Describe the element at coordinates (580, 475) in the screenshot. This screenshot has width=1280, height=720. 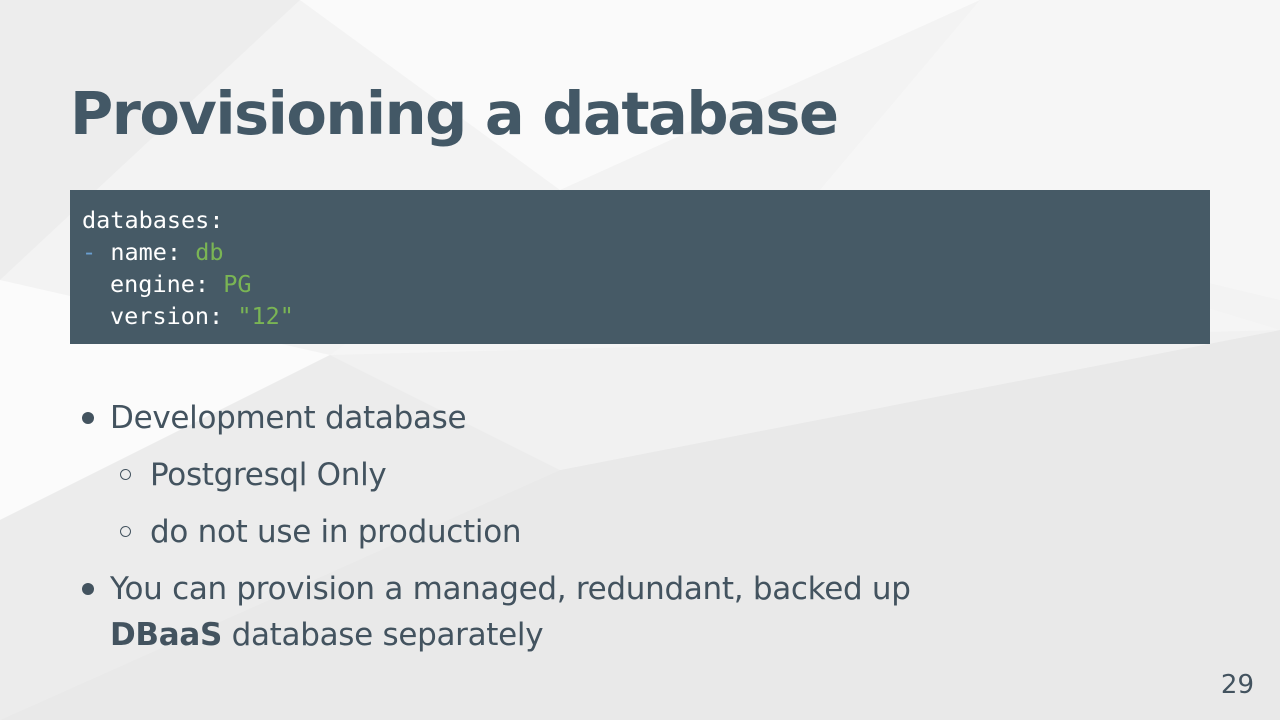
I see `sub-bullet-item: Postgresql Only` at that location.